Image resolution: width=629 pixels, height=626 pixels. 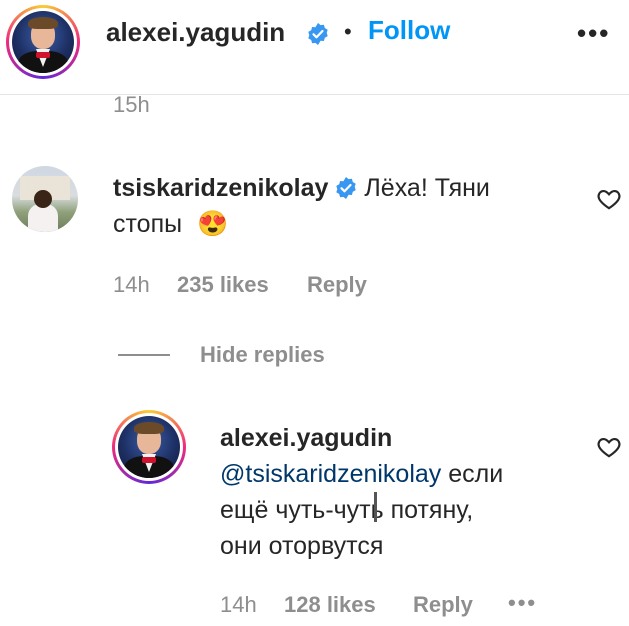 I want to click on comment-text-line2: стопы, so click(x=148, y=224).